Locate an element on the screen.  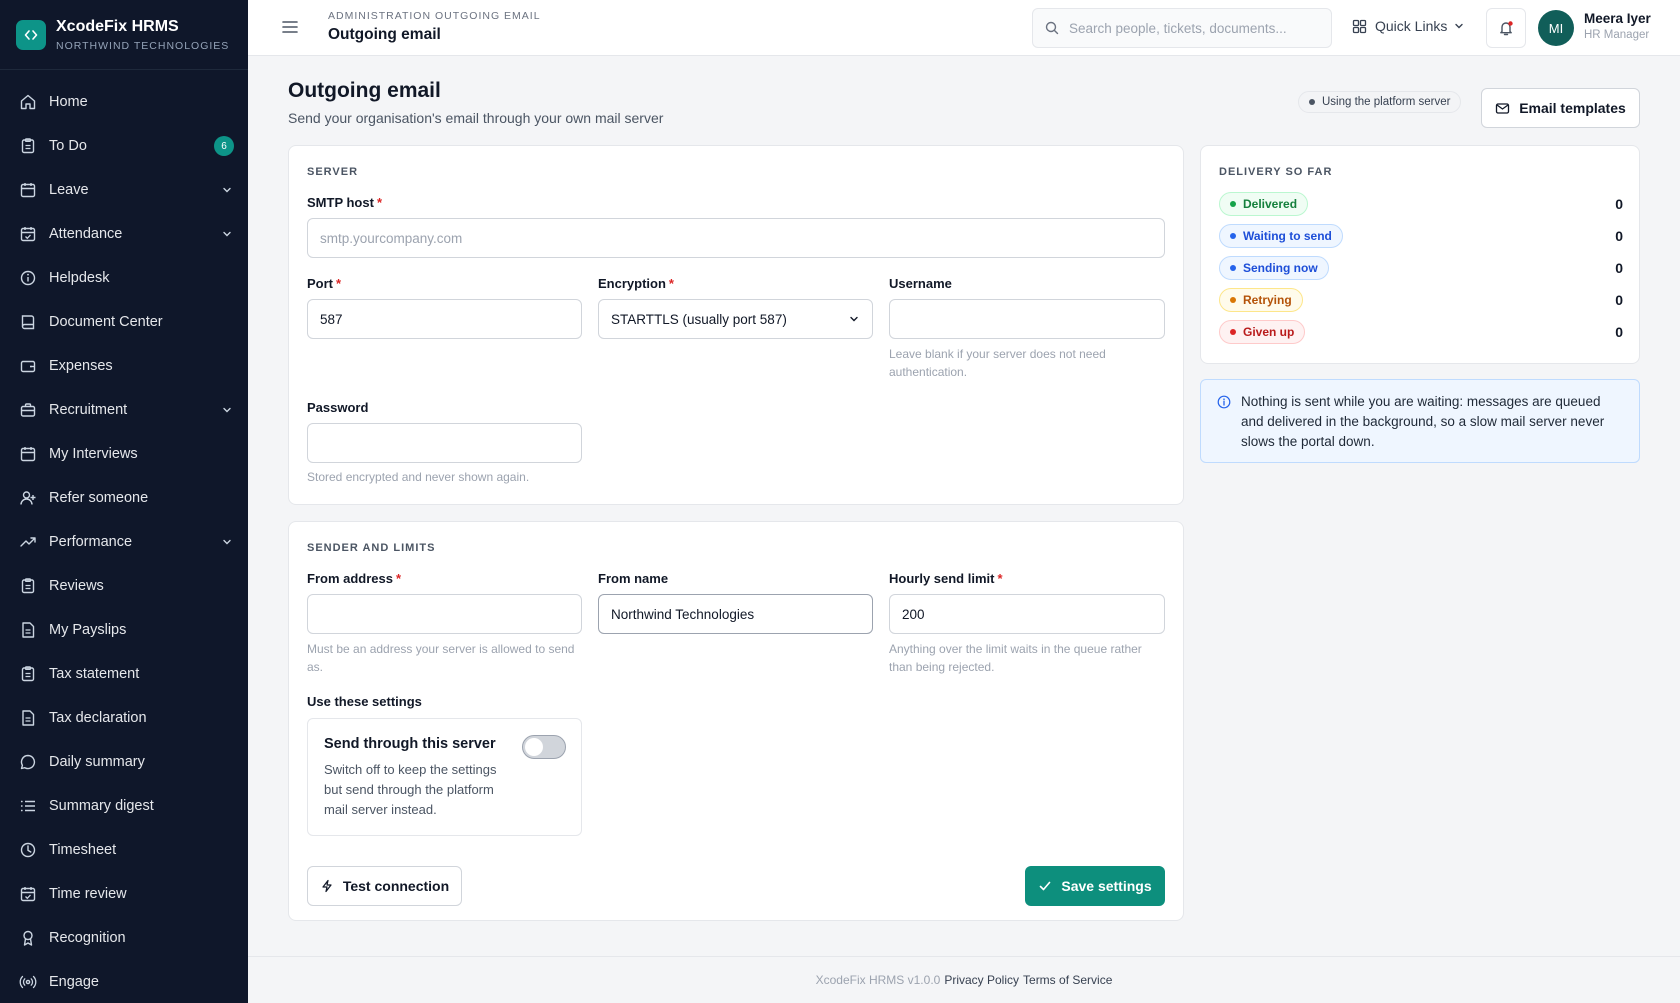
search-icon is located at coordinates (1052, 28).